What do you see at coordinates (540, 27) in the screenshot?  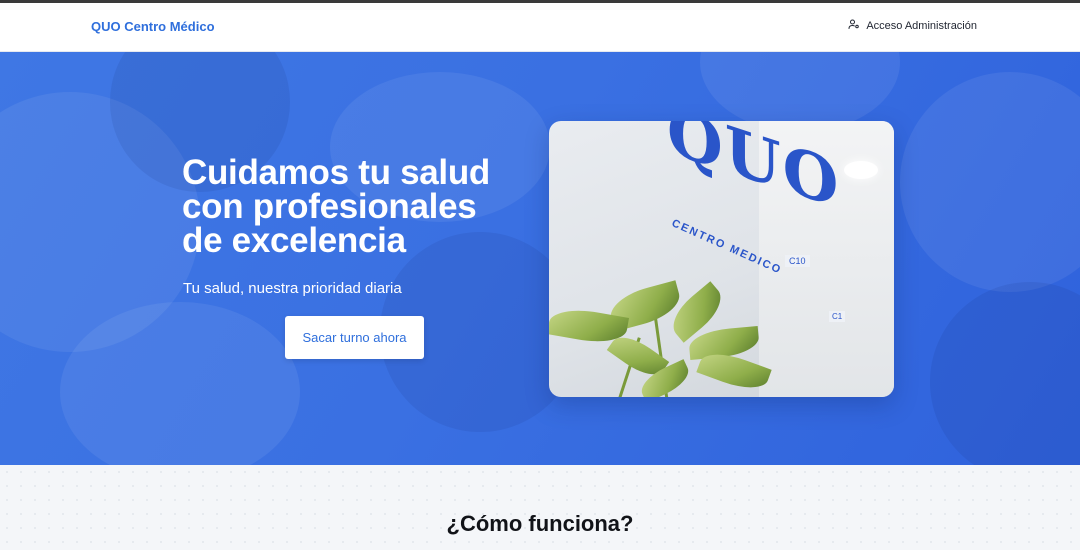 I see `navbar: QUO Centro Médico Acceso Administración` at bounding box center [540, 27].